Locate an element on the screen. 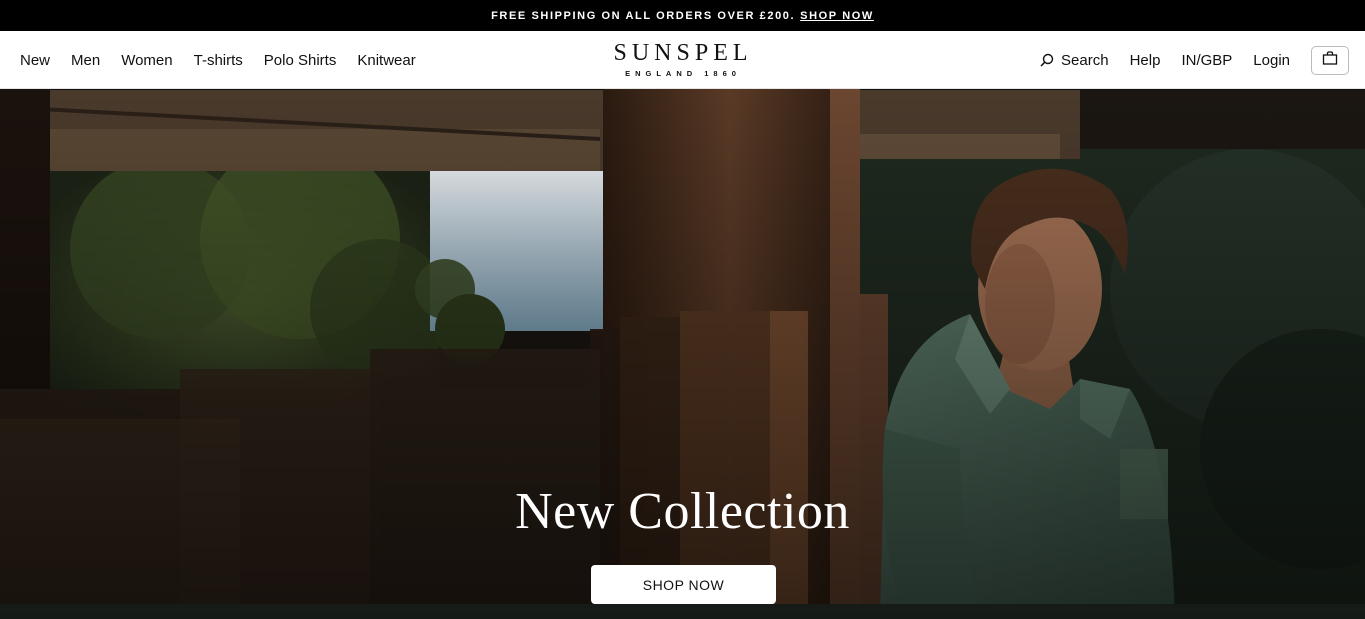 This screenshot has height=619, width=1365. shopping-bag-button is located at coordinates (1330, 60).